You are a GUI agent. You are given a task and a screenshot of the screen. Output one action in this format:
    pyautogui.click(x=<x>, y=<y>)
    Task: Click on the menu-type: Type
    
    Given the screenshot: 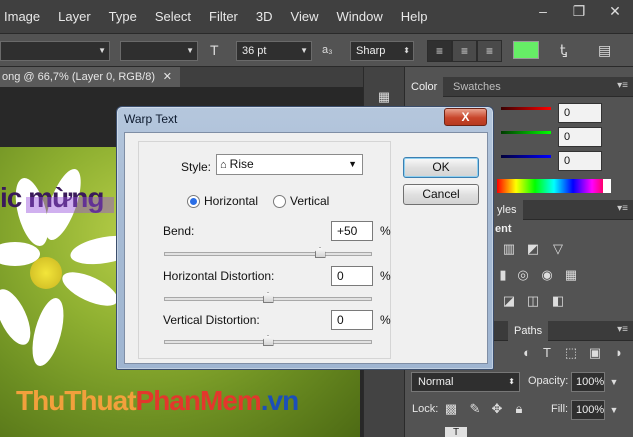 What is the action you would take?
    pyautogui.click(x=123, y=16)
    